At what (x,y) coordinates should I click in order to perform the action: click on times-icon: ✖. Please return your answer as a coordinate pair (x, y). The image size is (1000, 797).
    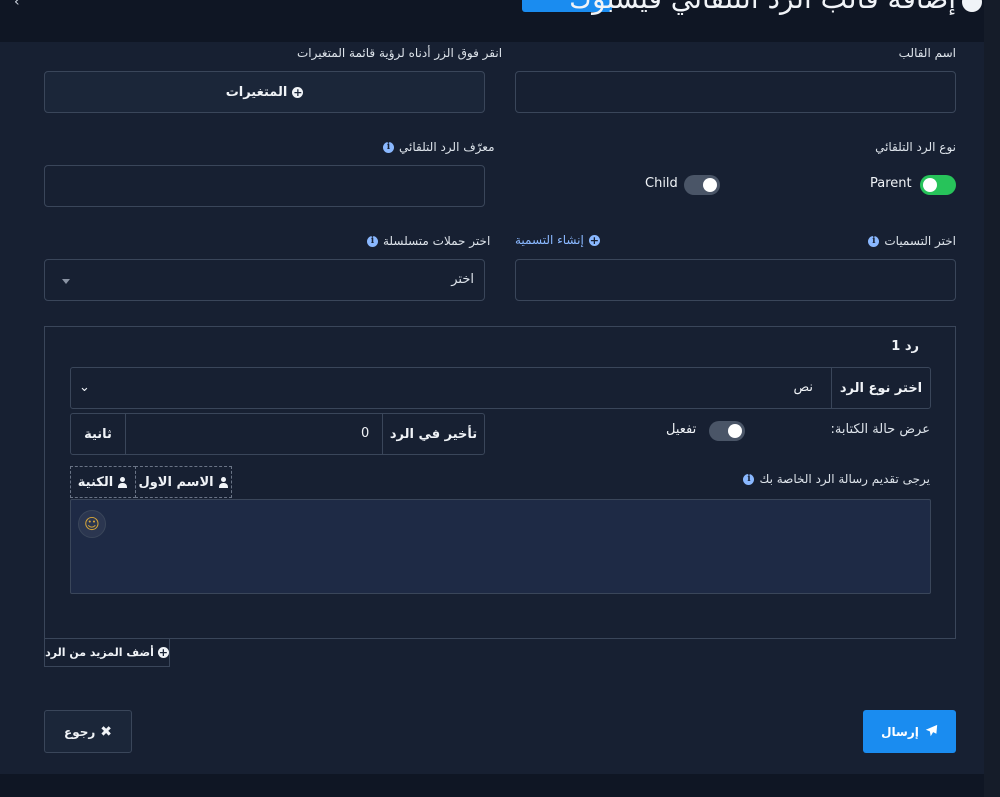
    Looking at the image, I should click on (106, 731).